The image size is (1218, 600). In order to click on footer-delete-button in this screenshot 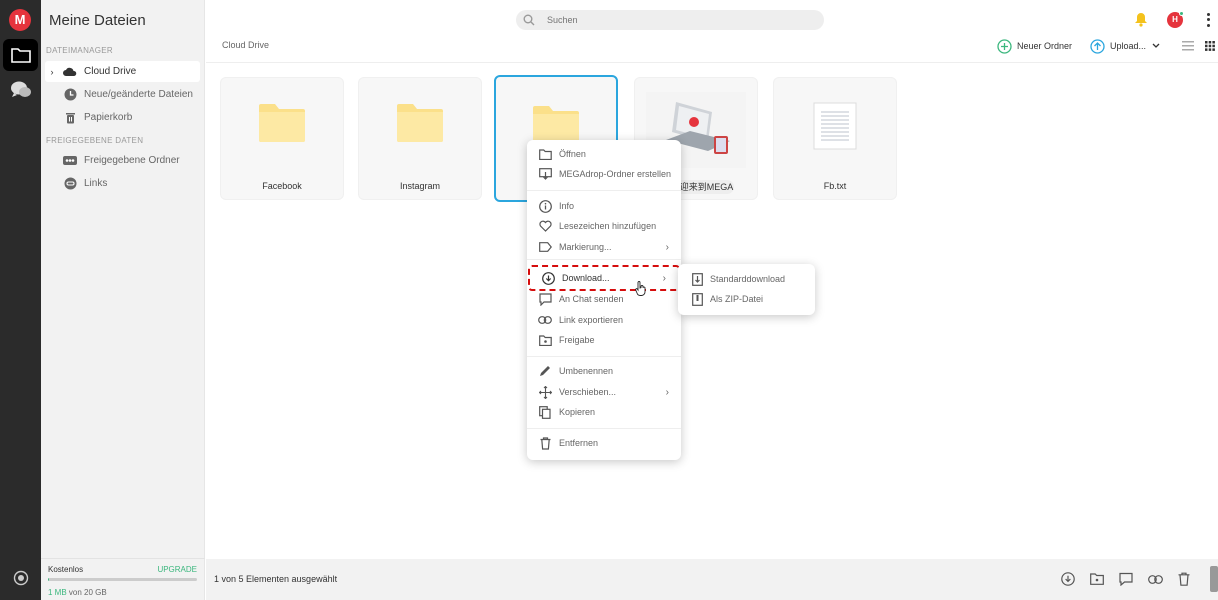, I will do `click(1184, 579)`.